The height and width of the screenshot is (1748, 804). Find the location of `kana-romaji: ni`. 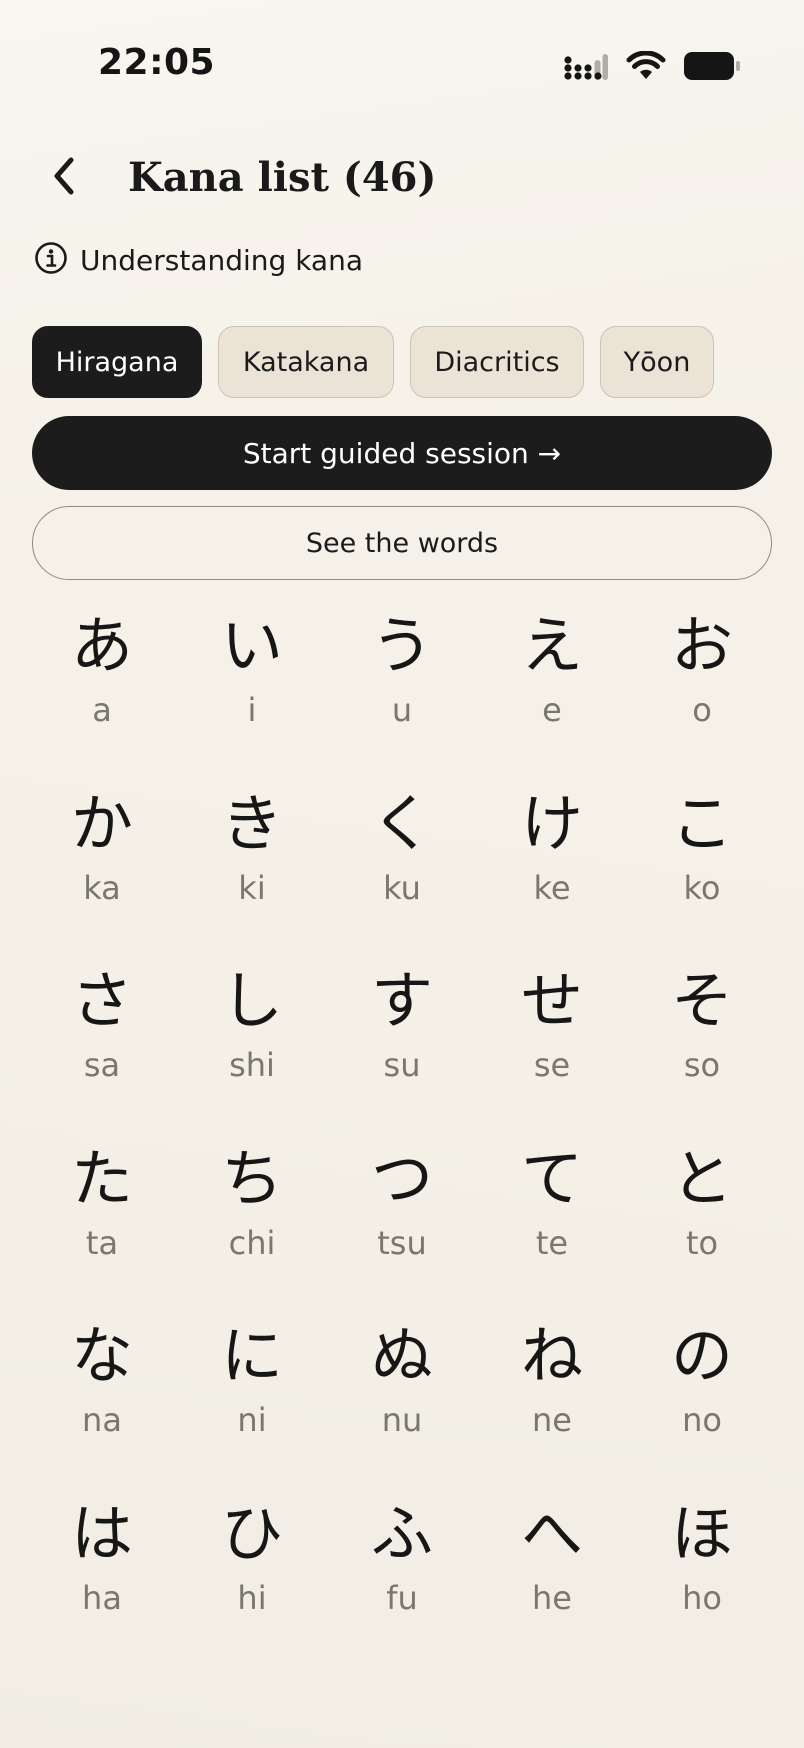

kana-romaji: ni is located at coordinates (252, 1420).